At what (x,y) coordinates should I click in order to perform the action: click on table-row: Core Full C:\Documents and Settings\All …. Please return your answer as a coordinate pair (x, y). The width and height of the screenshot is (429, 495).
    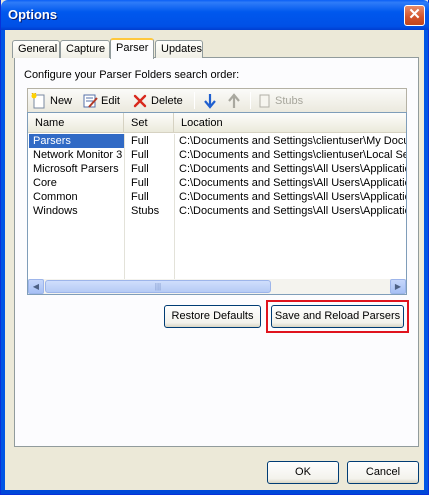
    Looking at the image, I should click on (217, 183).